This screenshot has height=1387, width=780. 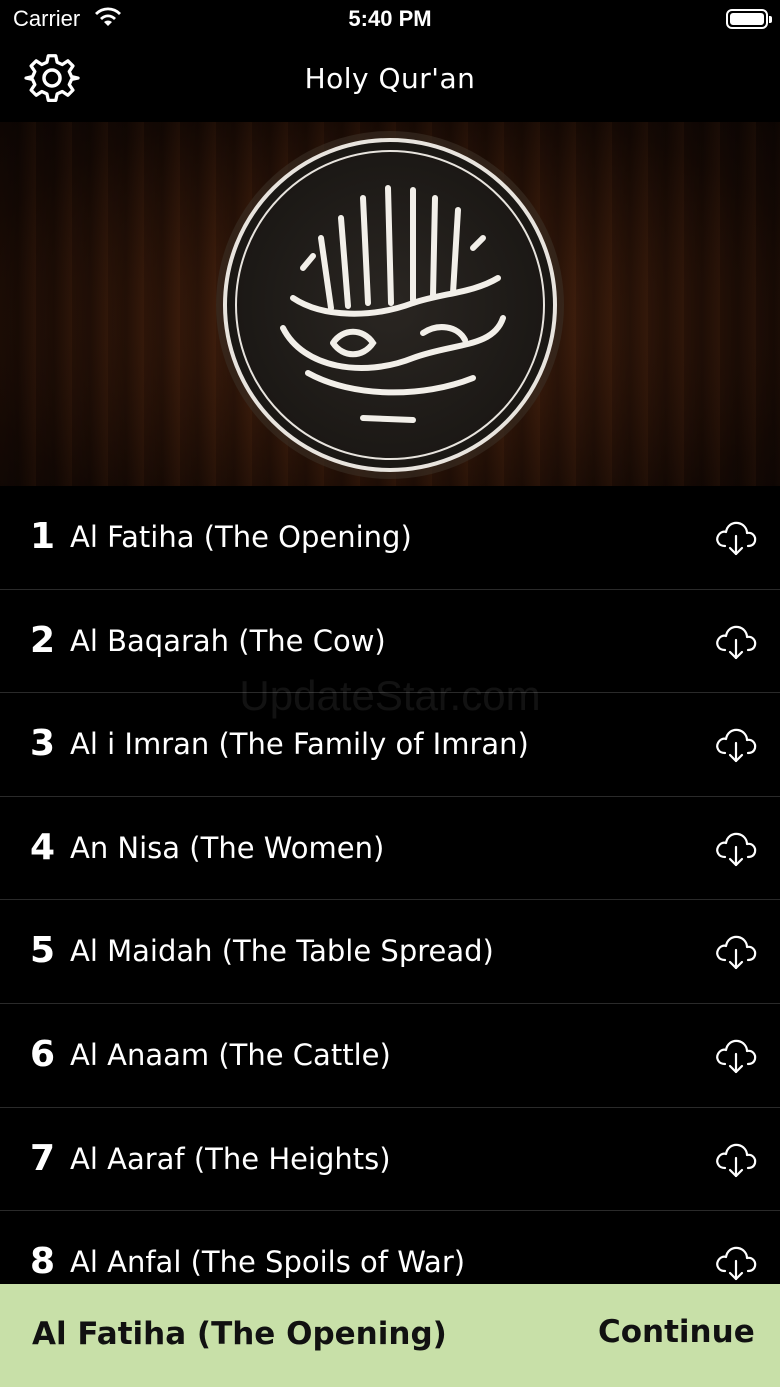 I want to click on current-surah-title: Al Fatiha (The Opening), so click(x=239, y=1334).